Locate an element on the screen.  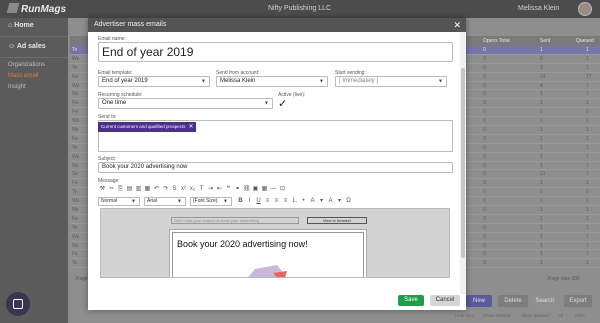
copy-icon: ⎘ is located at coordinates (120, 189).